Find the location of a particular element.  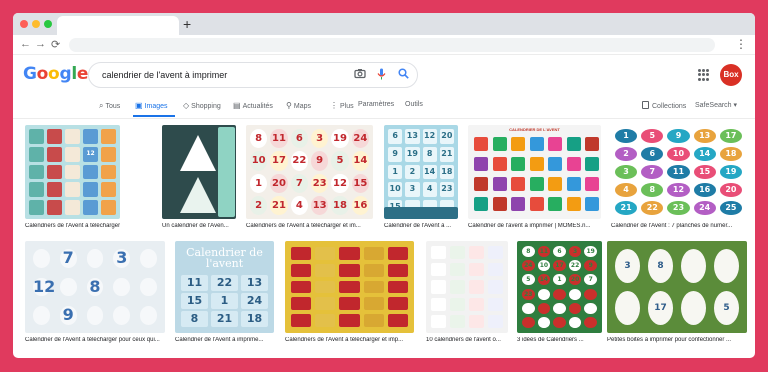

mic-icon is located at coordinates (381, 75).